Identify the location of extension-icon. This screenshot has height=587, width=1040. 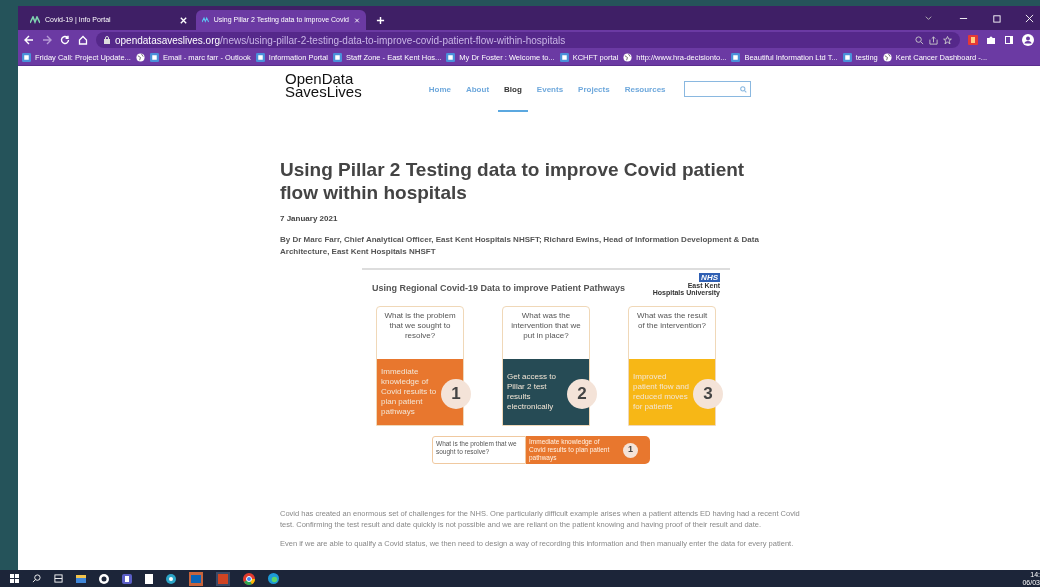
(973, 40).